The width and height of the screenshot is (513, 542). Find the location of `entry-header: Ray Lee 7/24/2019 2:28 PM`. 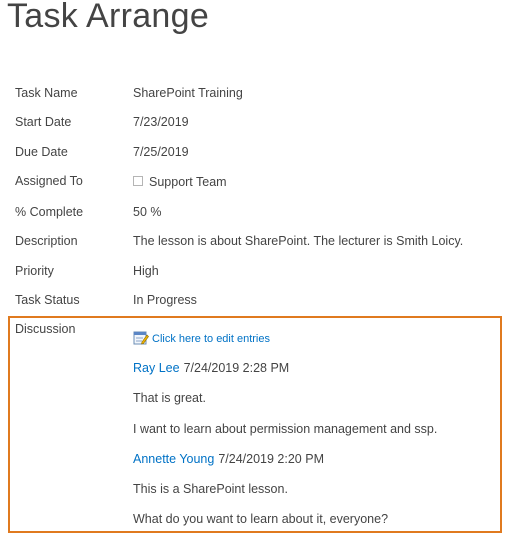

entry-header: Ray Lee 7/24/2019 2:28 PM is located at coordinates (211, 368).